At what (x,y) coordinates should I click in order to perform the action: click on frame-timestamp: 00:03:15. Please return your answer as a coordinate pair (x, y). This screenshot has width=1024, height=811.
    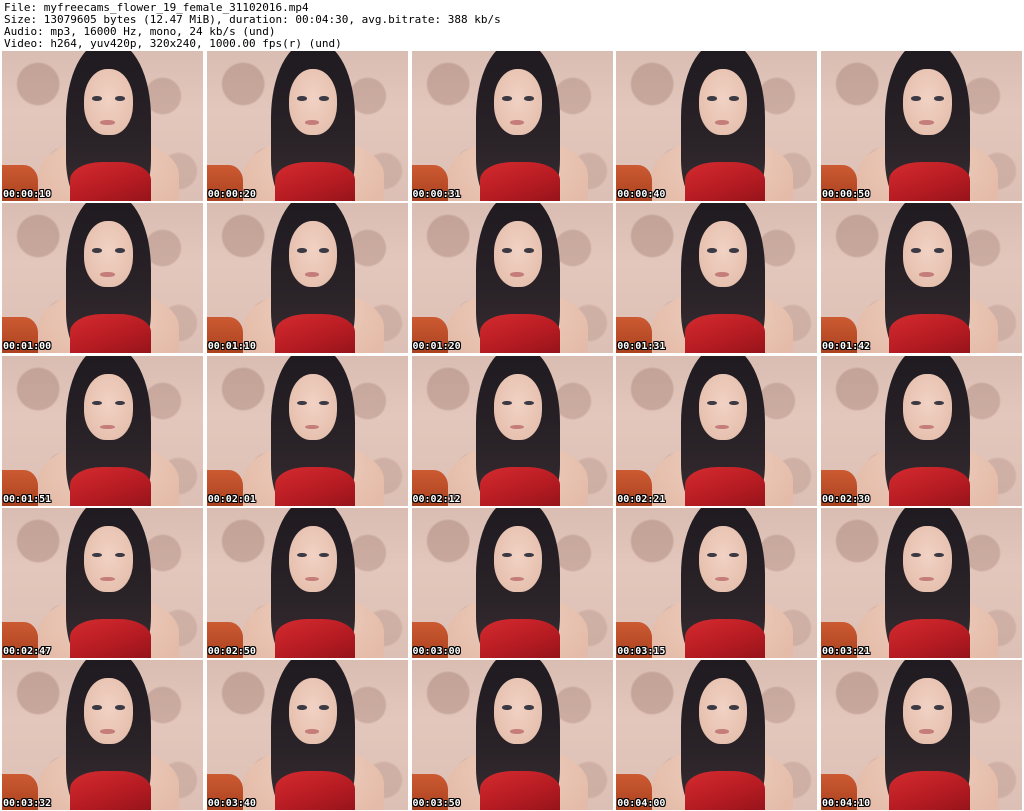
    Looking at the image, I should click on (641, 651).